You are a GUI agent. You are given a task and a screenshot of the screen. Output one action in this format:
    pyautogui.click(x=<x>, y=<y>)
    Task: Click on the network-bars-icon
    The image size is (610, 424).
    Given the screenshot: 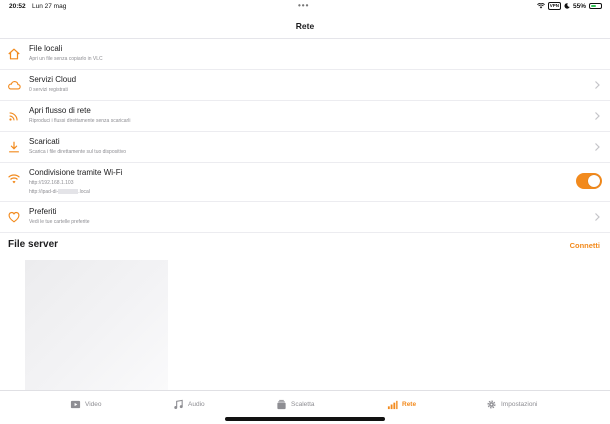 What is the action you would take?
    pyautogui.click(x=392, y=405)
    